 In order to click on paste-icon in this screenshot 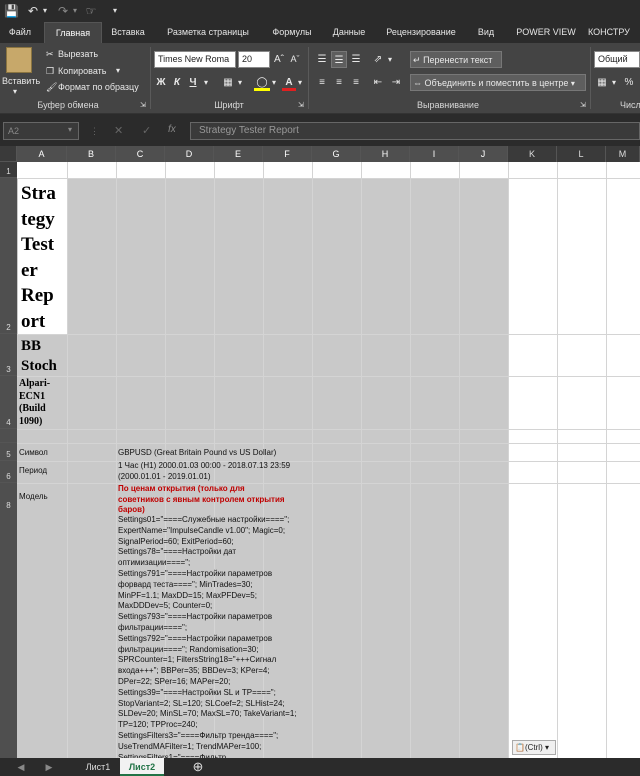, I will do `click(19, 60)`.